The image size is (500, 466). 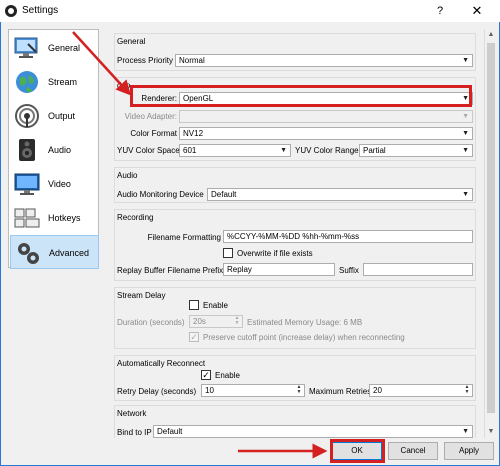 What do you see at coordinates (62, 116) in the screenshot?
I see `sidebar-item-label: Output` at bounding box center [62, 116].